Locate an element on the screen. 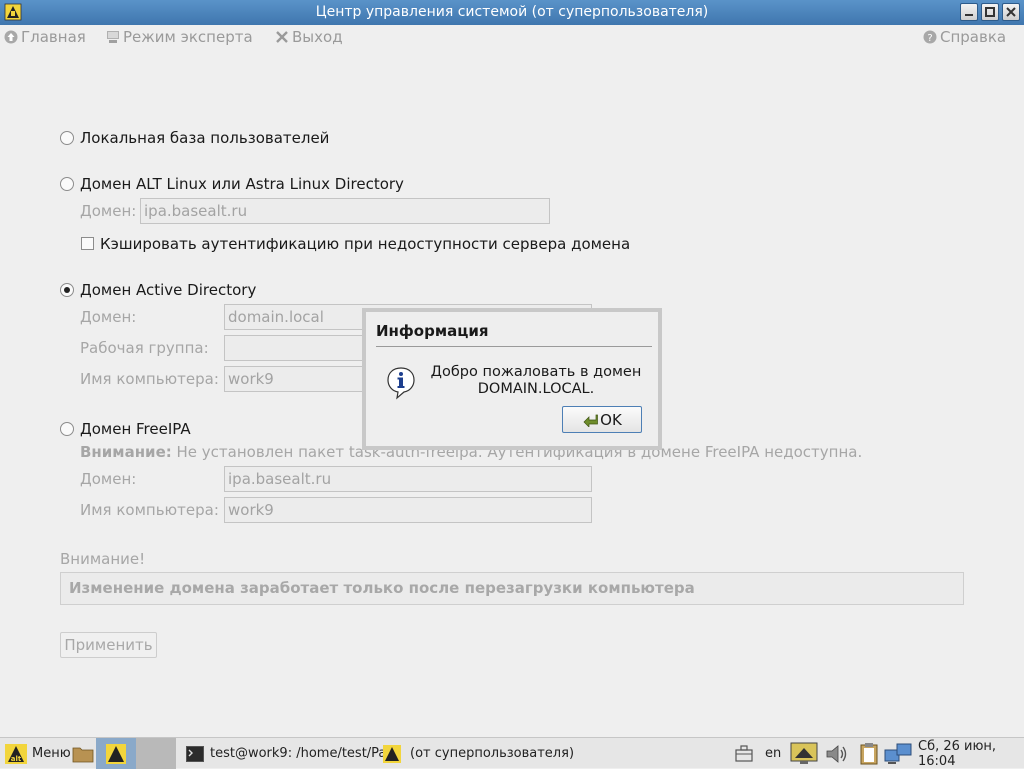 Image resolution: width=1024 pixels, height=769 pixels. maximize-button is located at coordinates (990, 12).